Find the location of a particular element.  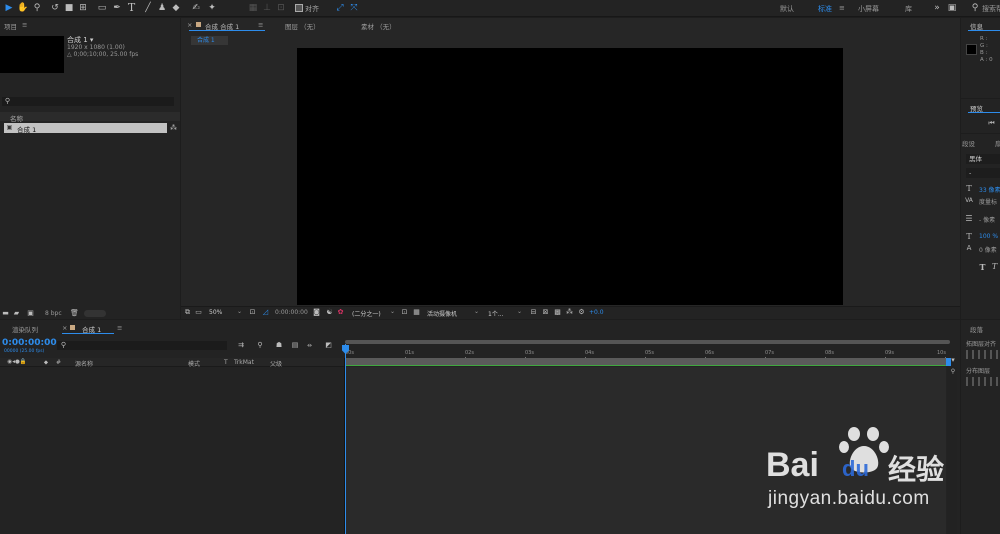

fast-preview-icon: ⊡ is located at coordinates (404, 312).